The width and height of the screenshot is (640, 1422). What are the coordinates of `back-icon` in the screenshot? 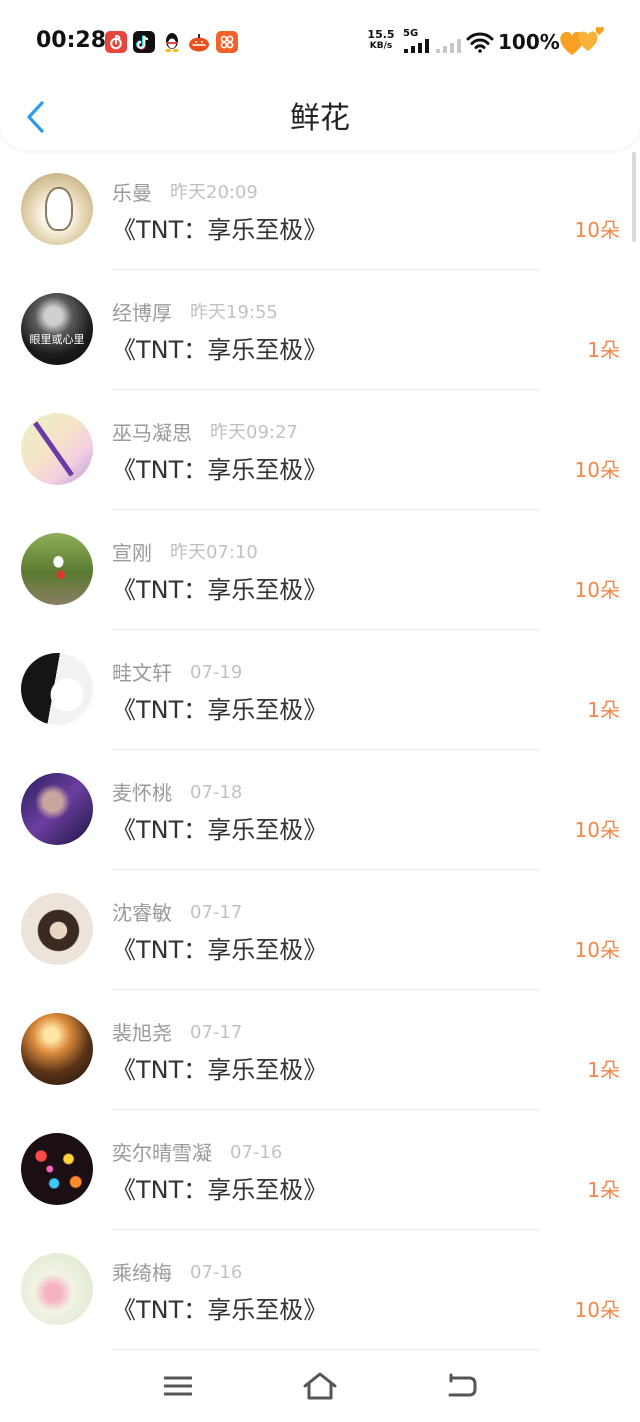 It's located at (462, 1385).